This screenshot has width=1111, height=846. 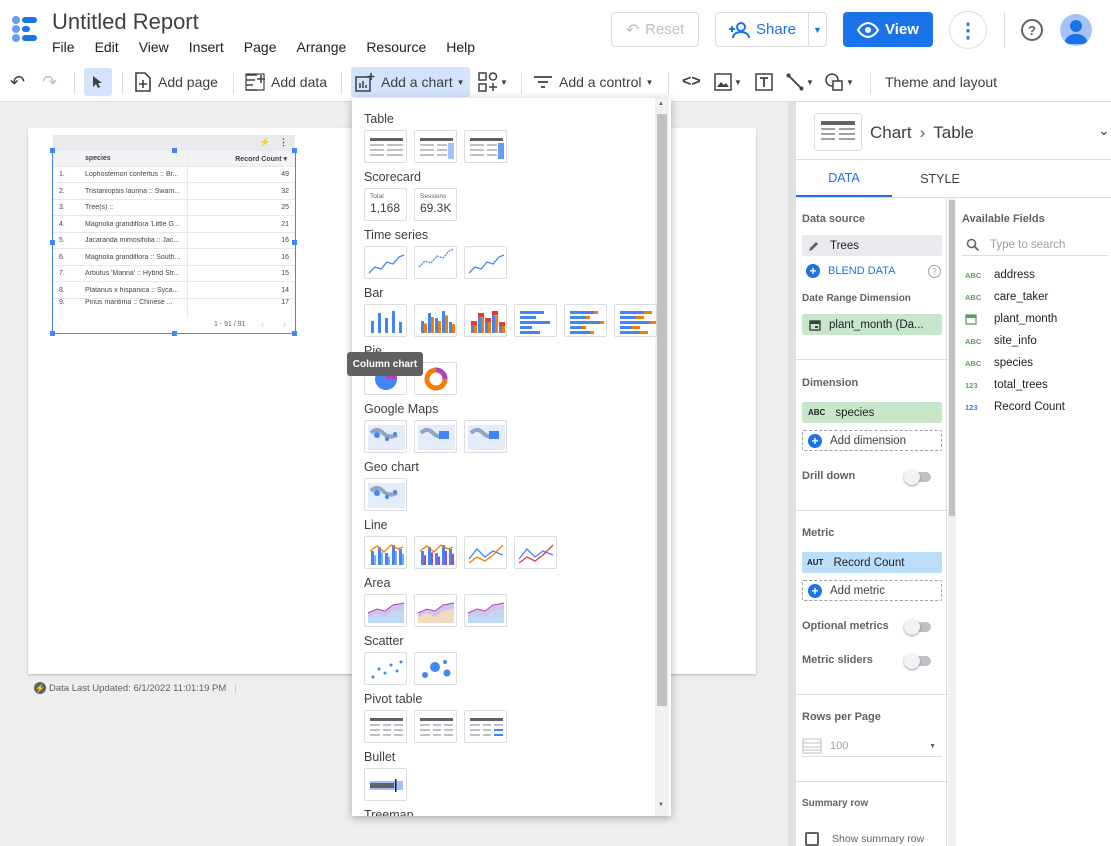 What do you see at coordinates (999, 363) in the screenshot?
I see `field-item: ABC species` at bounding box center [999, 363].